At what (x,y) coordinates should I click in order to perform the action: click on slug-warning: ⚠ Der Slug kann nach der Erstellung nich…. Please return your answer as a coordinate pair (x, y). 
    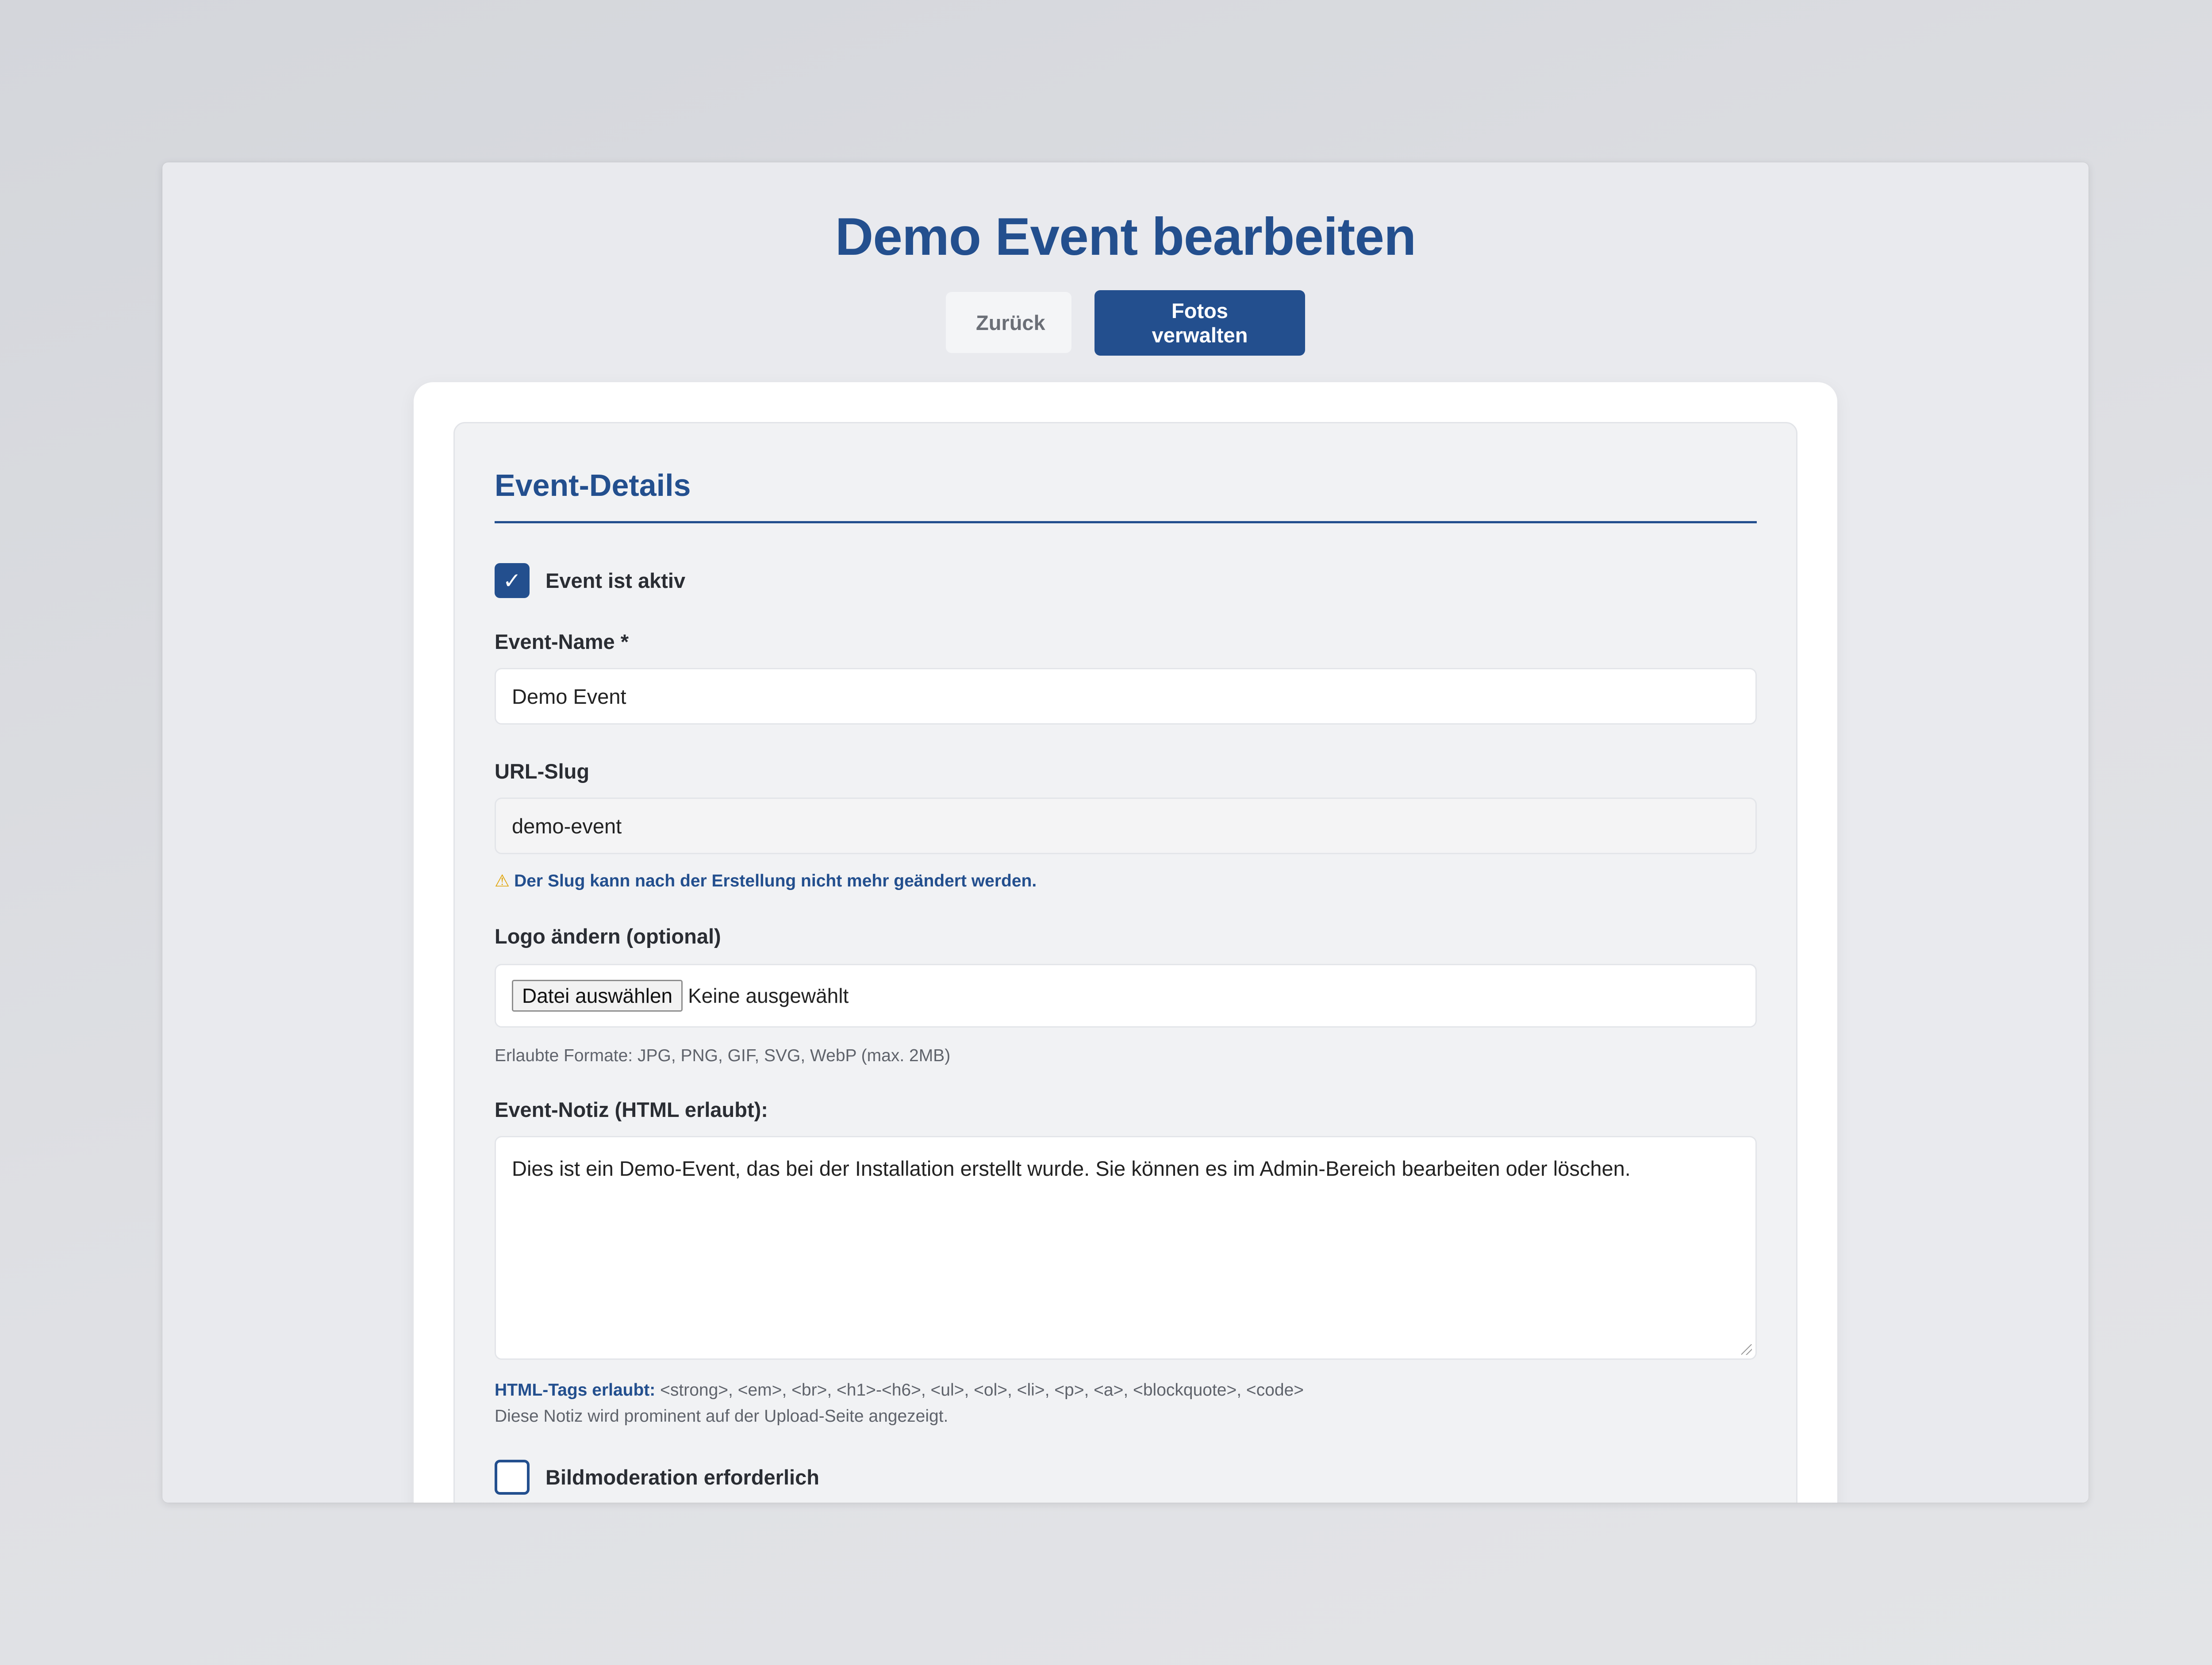
    Looking at the image, I should click on (766, 881).